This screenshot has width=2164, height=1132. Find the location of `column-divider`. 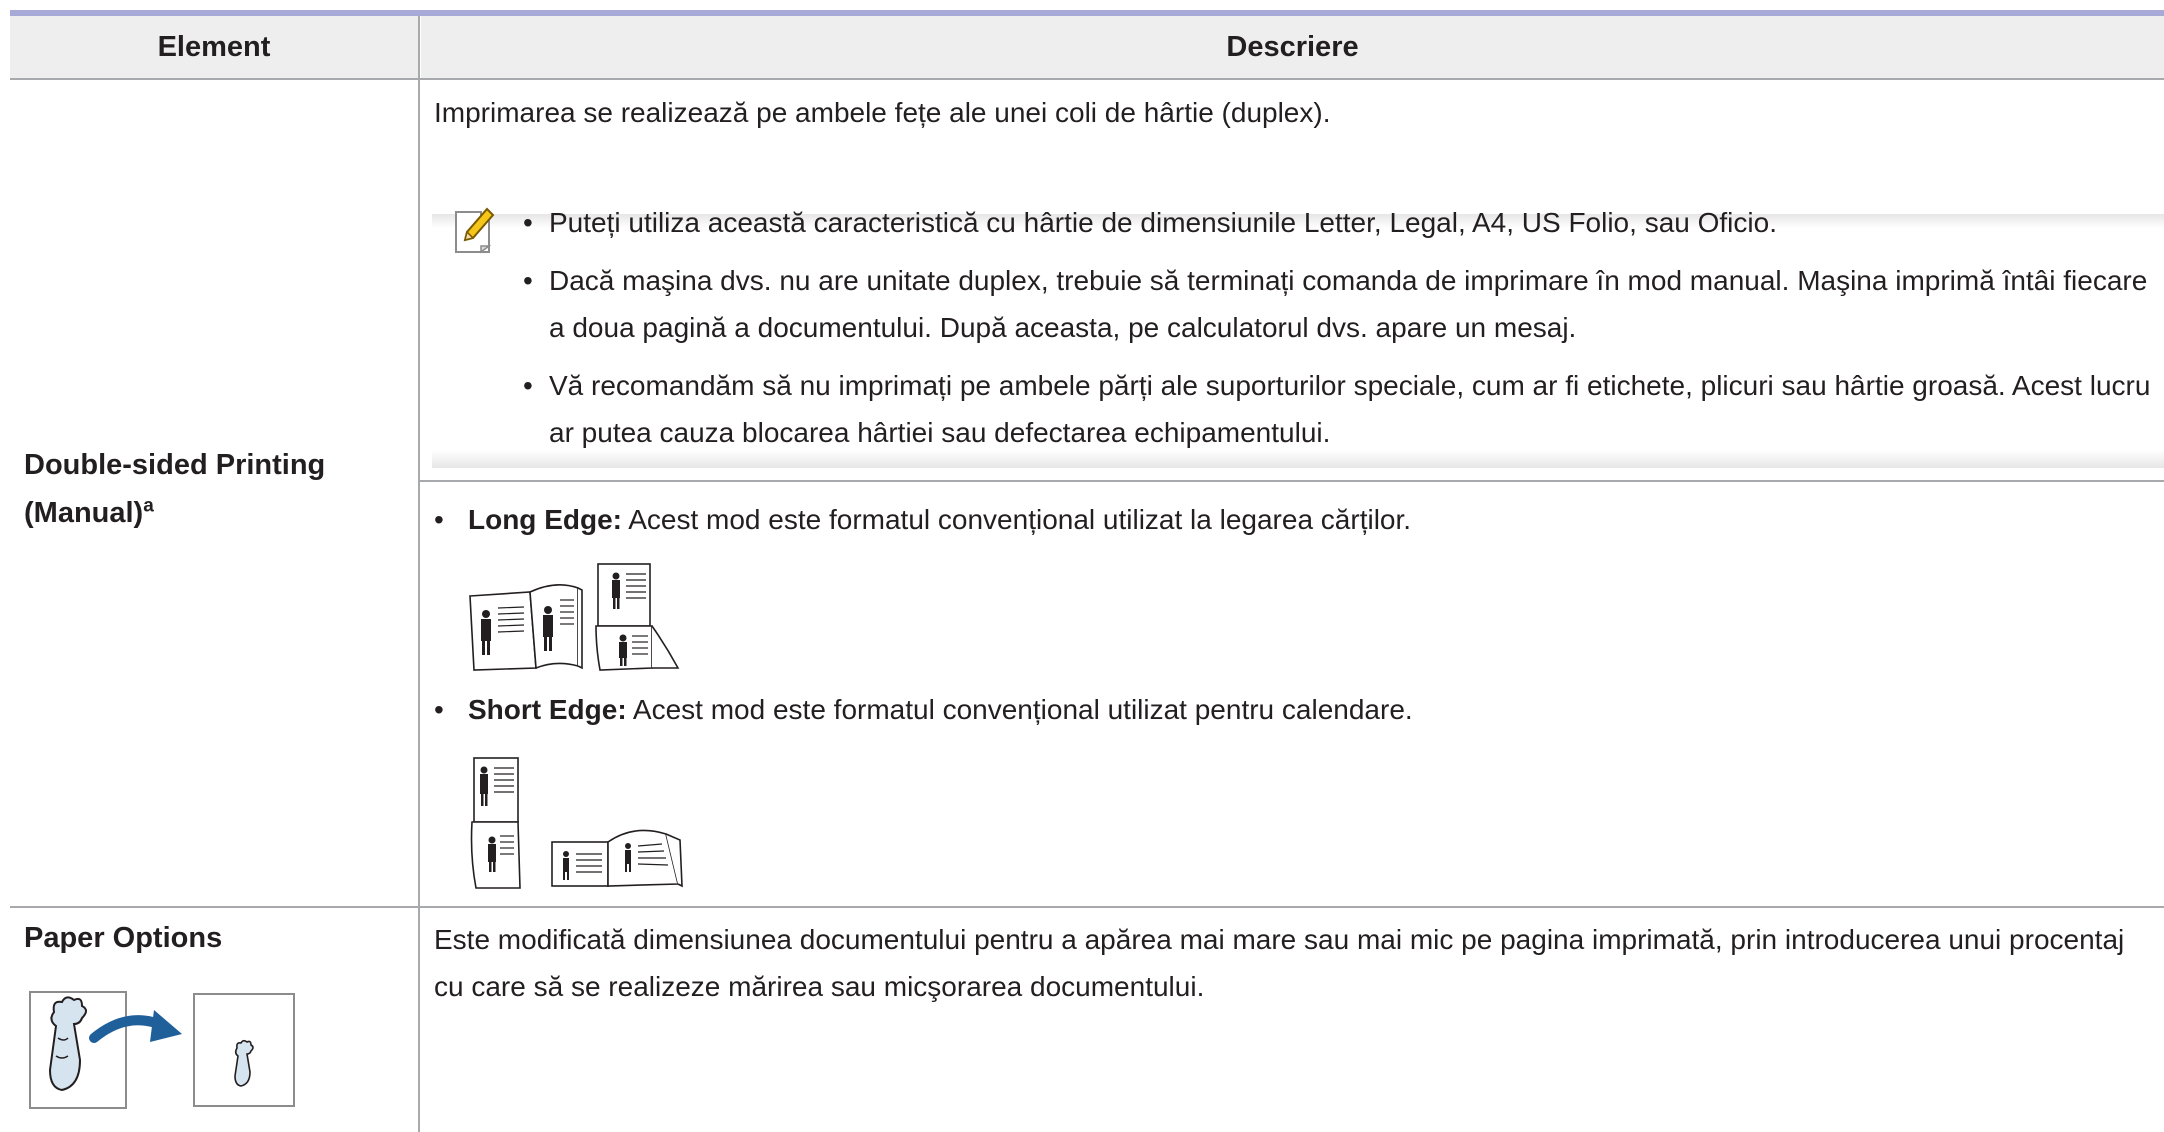

column-divider is located at coordinates (419, 574).